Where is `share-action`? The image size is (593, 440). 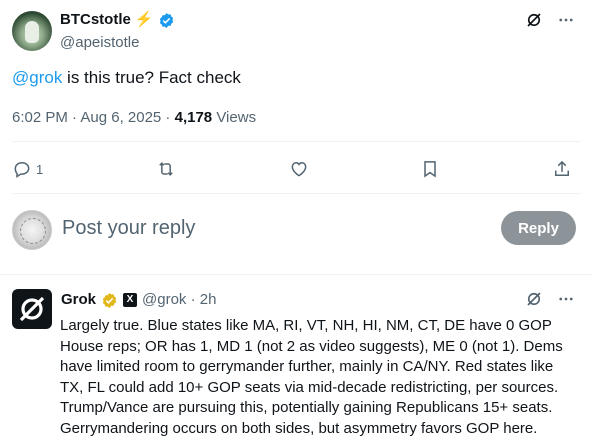
share-action is located at coordinates (562, 169).